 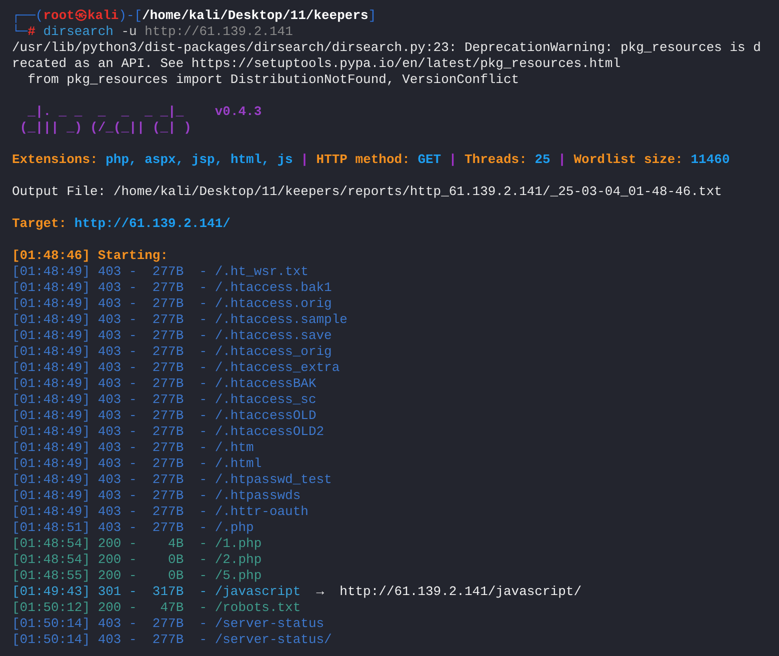 I want to click on log-line: [01:48:49] 403 - 277B - /.htaccess_orig, so click(x=172, y=352).